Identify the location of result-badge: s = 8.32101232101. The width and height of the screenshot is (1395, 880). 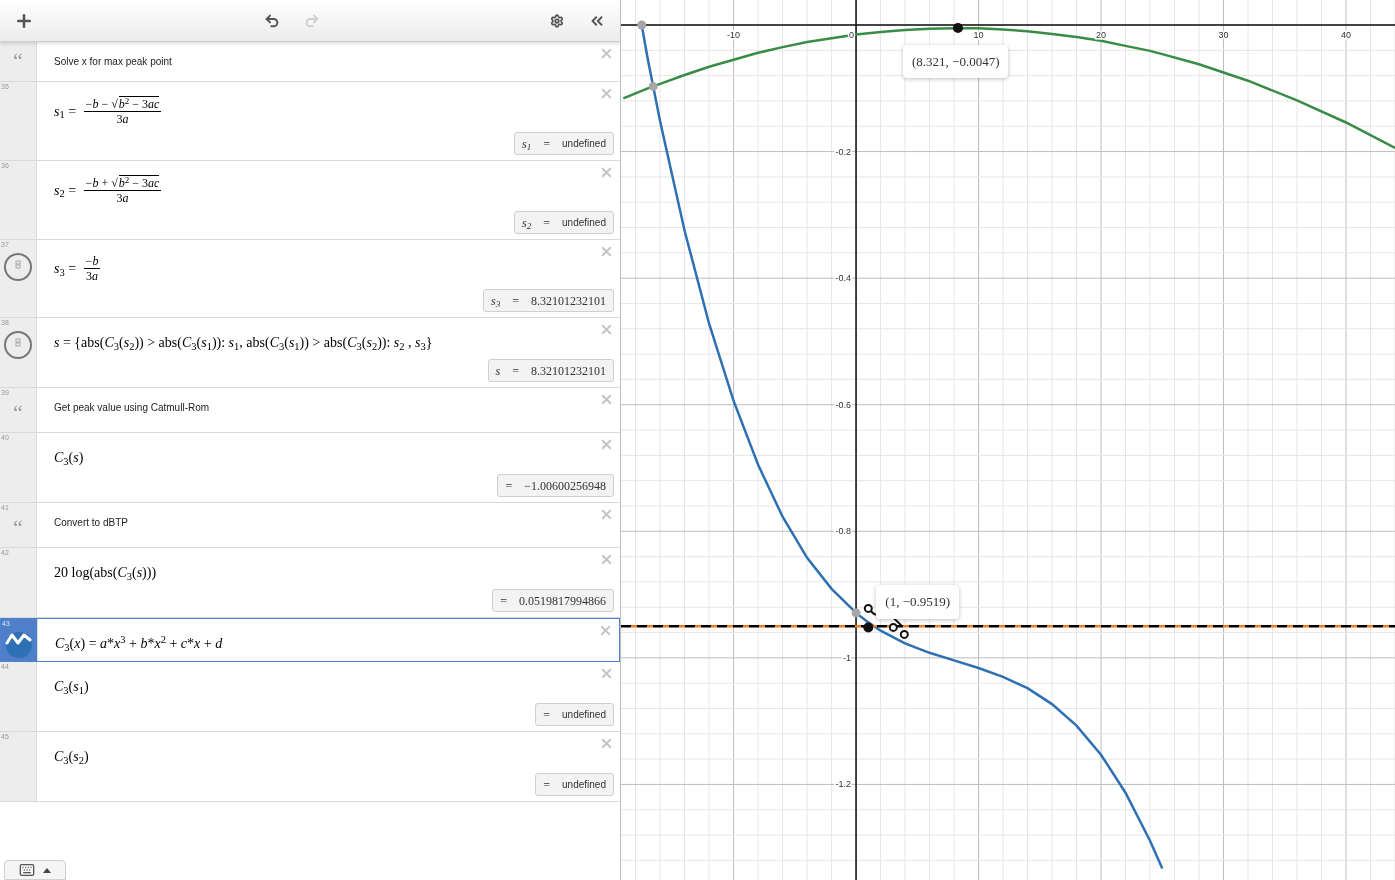
(550, 370).